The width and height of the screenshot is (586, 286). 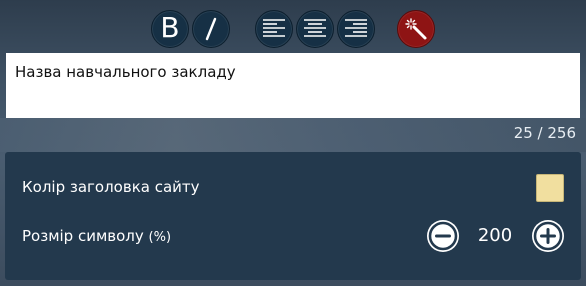 I want to click on align-left-icon, so click(x=274, y=28).